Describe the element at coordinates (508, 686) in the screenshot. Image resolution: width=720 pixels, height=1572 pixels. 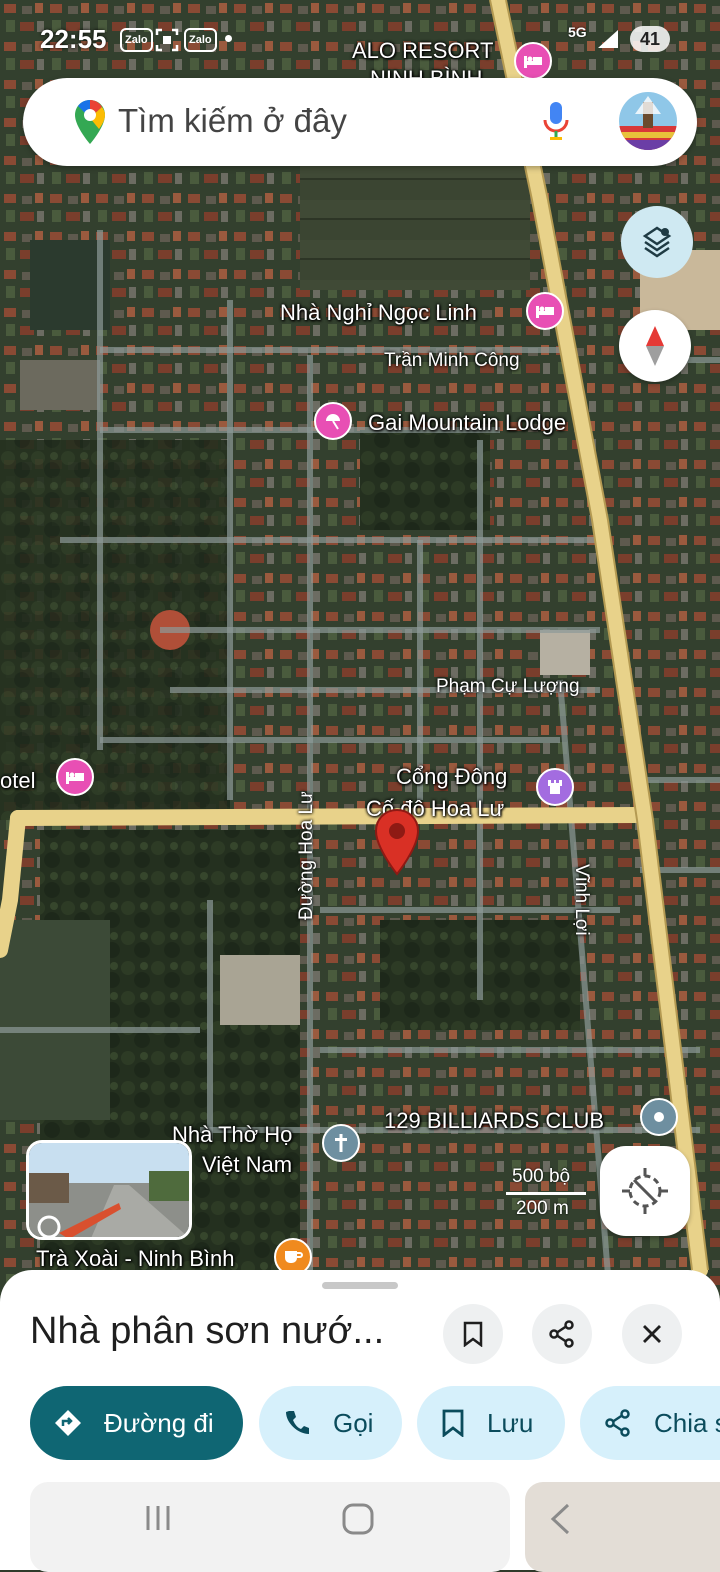
I see `street-label-pham-cu-luong: Phạm Cự Lượng` at that location.